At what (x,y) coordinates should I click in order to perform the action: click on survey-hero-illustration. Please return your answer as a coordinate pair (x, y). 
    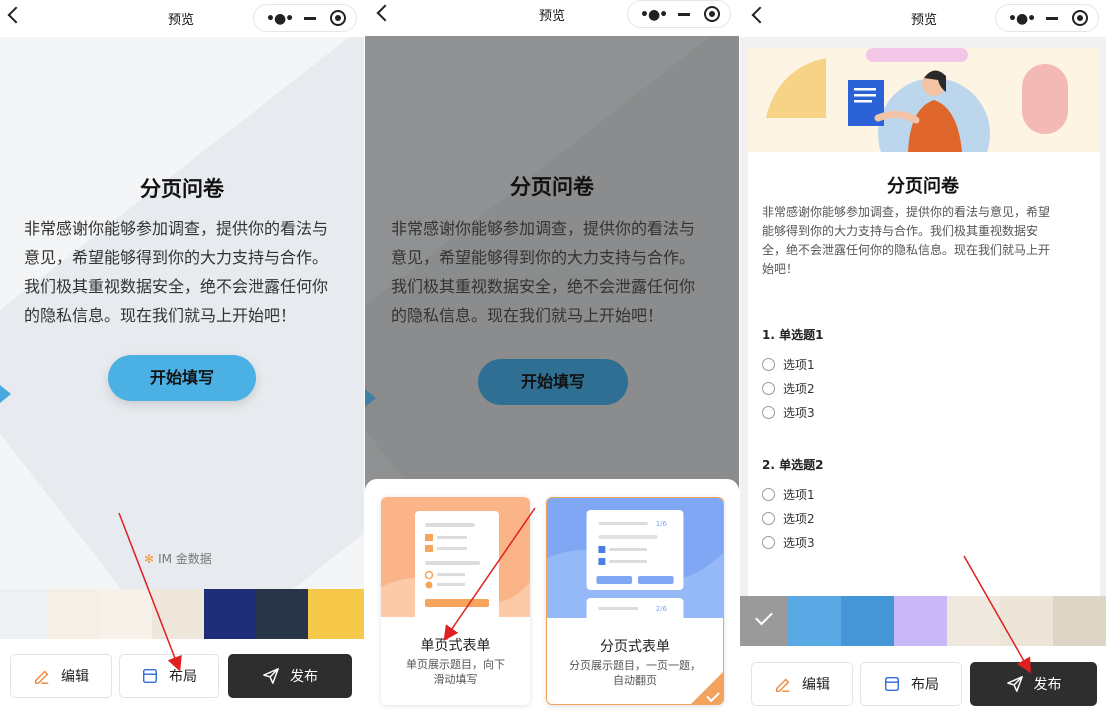
    Looking at the image, I should click on (924, 100).